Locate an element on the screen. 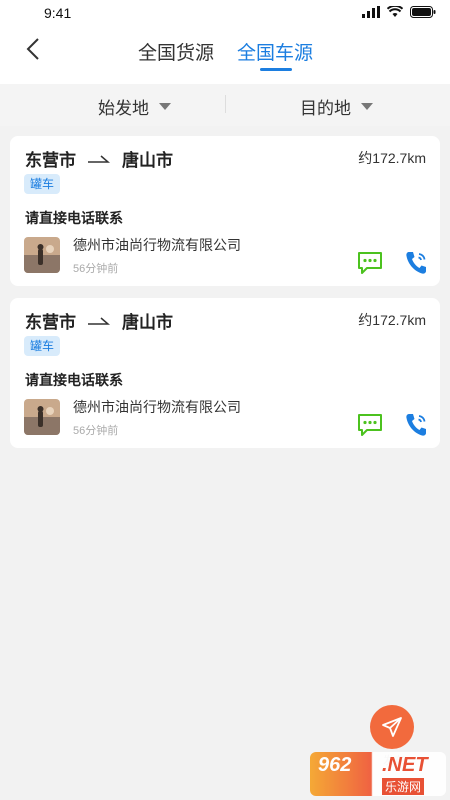  filter-divider is located at coordinates (225, 104).